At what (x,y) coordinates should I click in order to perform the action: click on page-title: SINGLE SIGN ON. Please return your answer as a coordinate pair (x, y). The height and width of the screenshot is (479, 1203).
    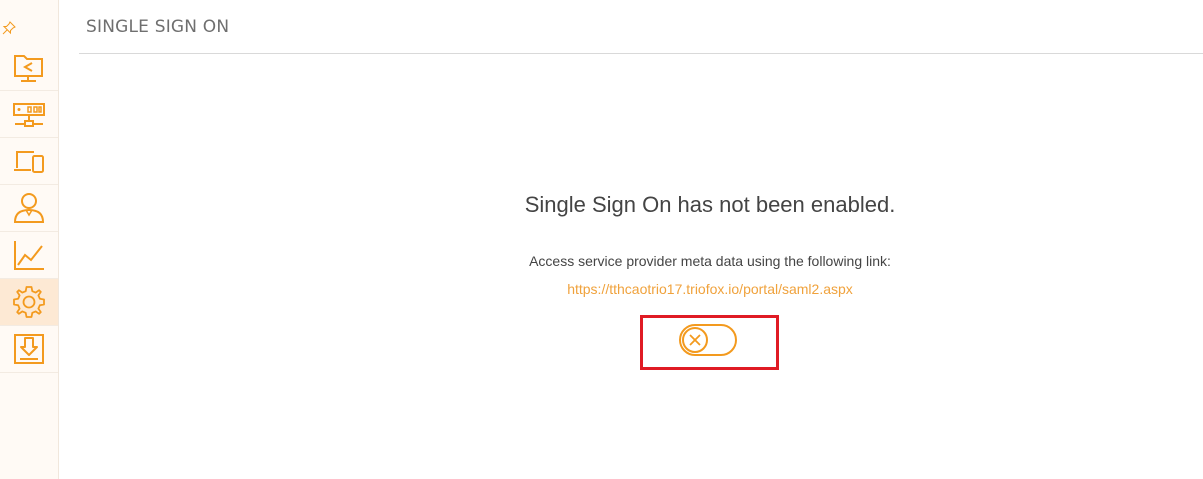
    Looking at the image, I should click on (158, 27).